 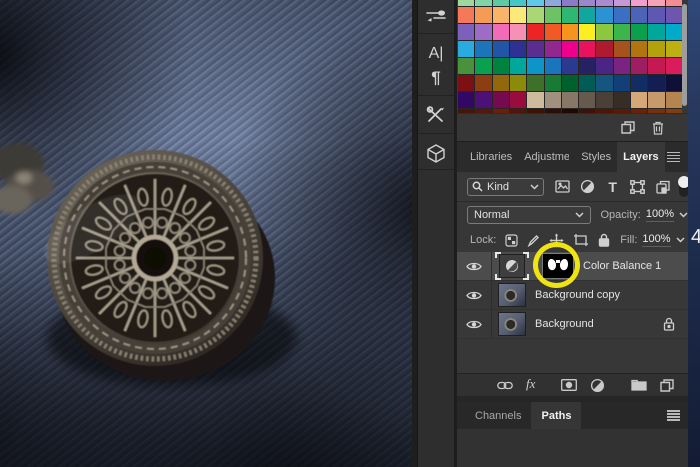 I want to click on 3d-panel-icon, so click(x=436, y=153).